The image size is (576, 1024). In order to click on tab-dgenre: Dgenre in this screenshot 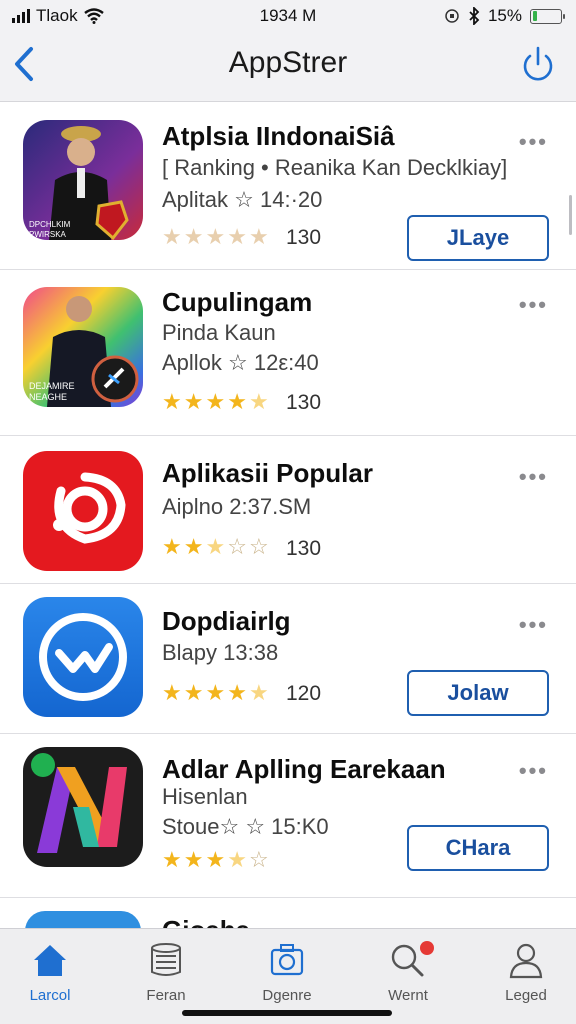, I will do `click(287, 974)`.